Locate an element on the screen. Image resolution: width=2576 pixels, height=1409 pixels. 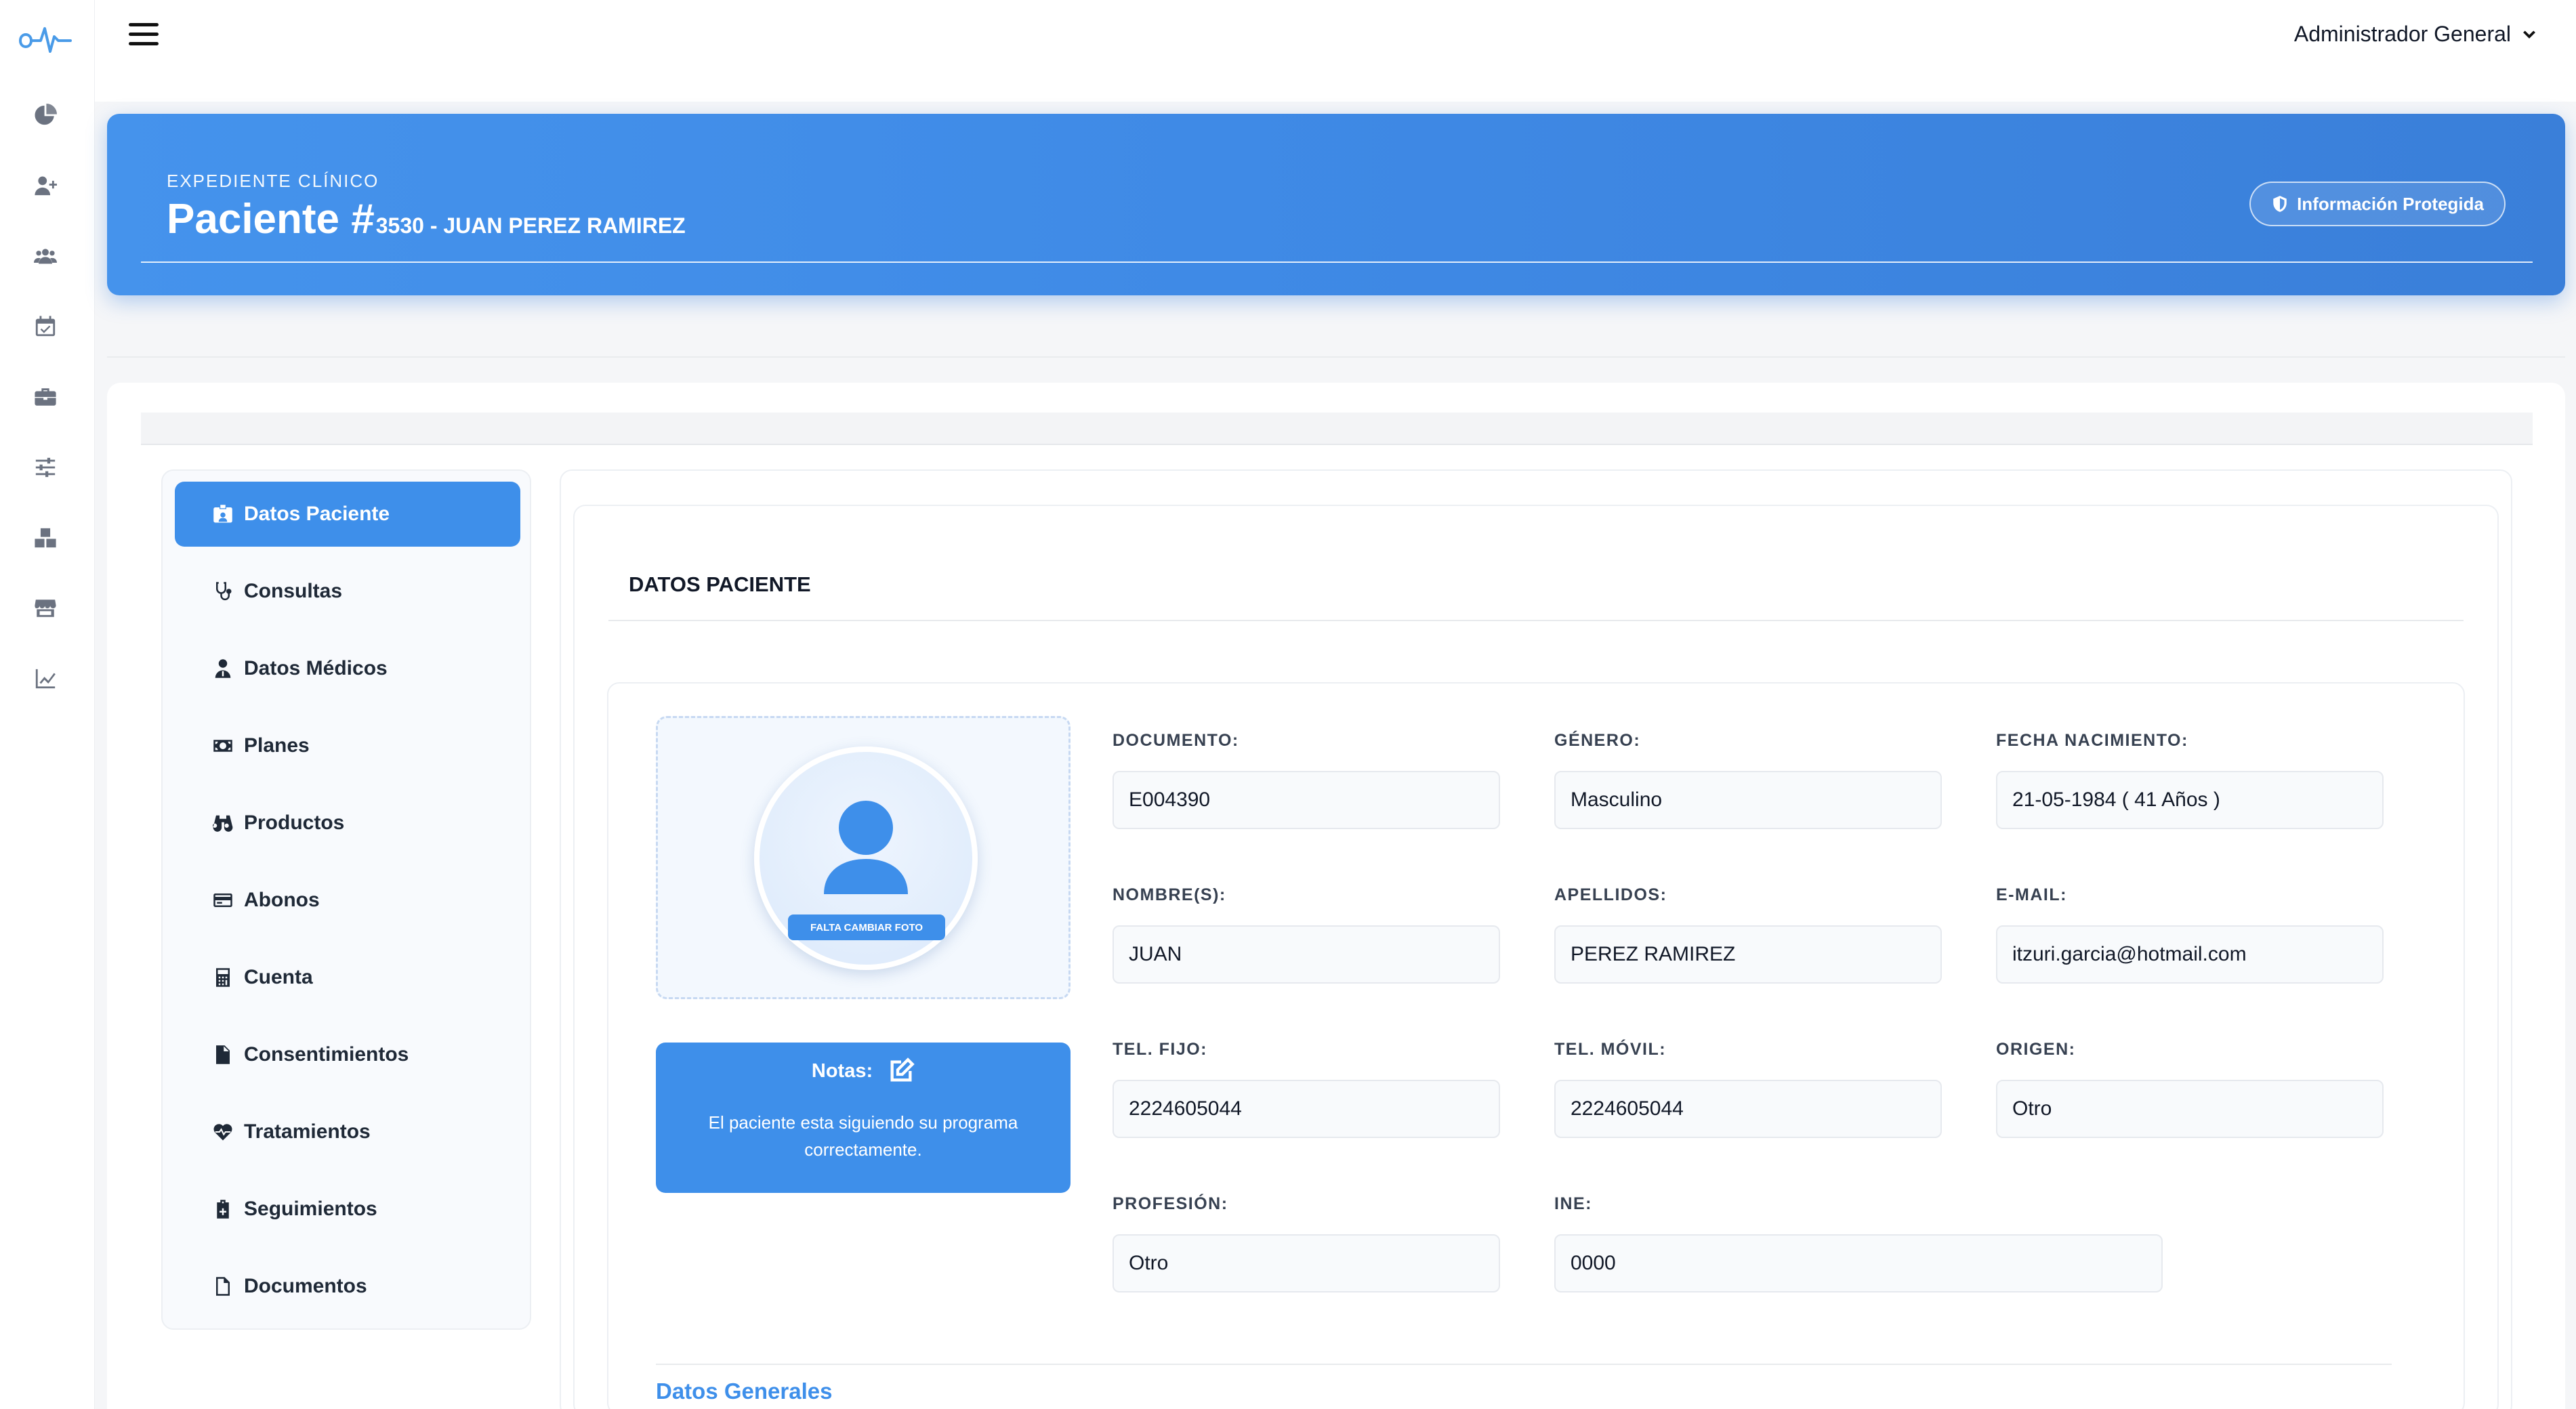
money-bill-icon is located at coordinates (222, 746).